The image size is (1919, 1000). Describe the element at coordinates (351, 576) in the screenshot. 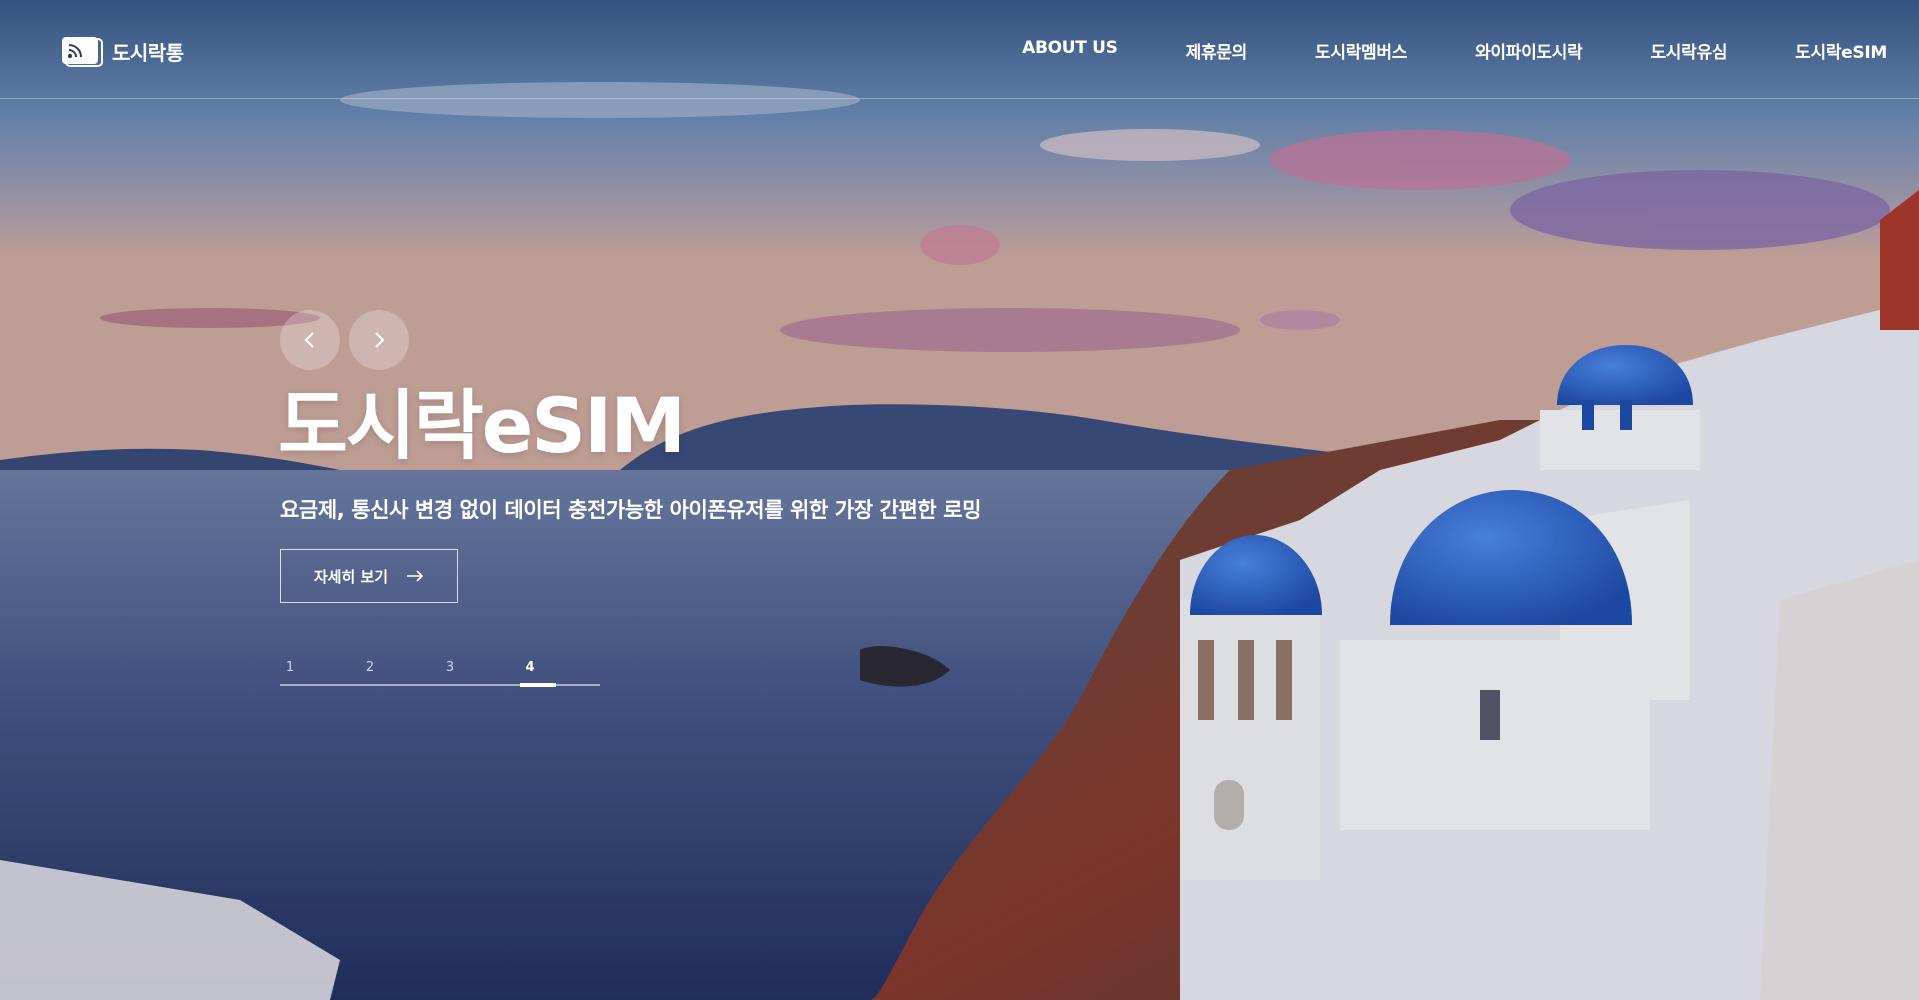

I see `details-button-label: 자세히 보기` at that location.